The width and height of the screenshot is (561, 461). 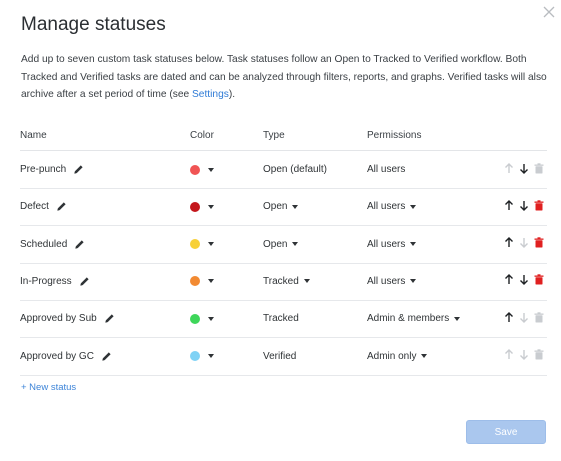 I want to click on type-label: Tracked, so click(x=281, y=319).